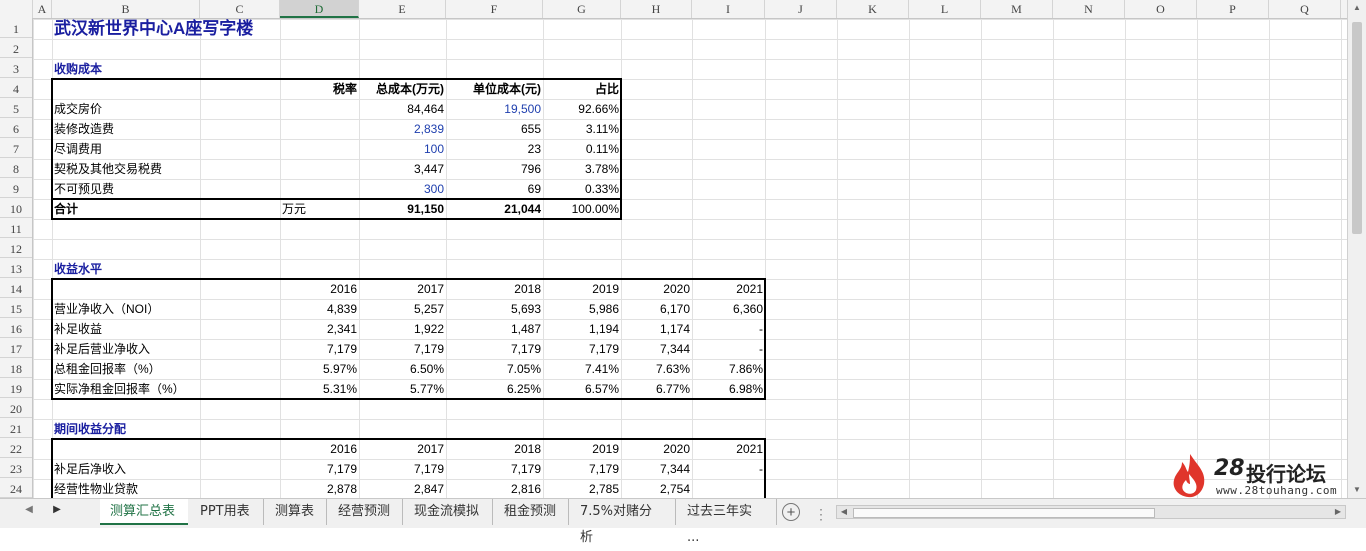  I want to click on add-sheet-icon: +, so click(791, 512).